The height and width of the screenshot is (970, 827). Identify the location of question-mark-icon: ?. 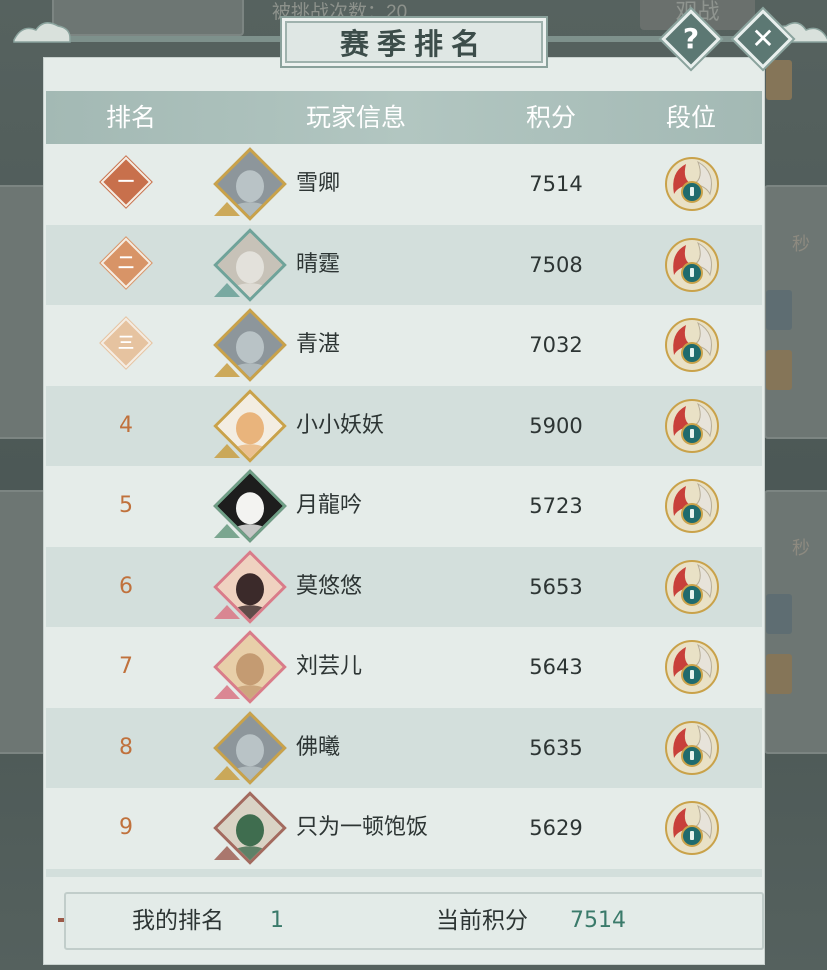
(691, 38).